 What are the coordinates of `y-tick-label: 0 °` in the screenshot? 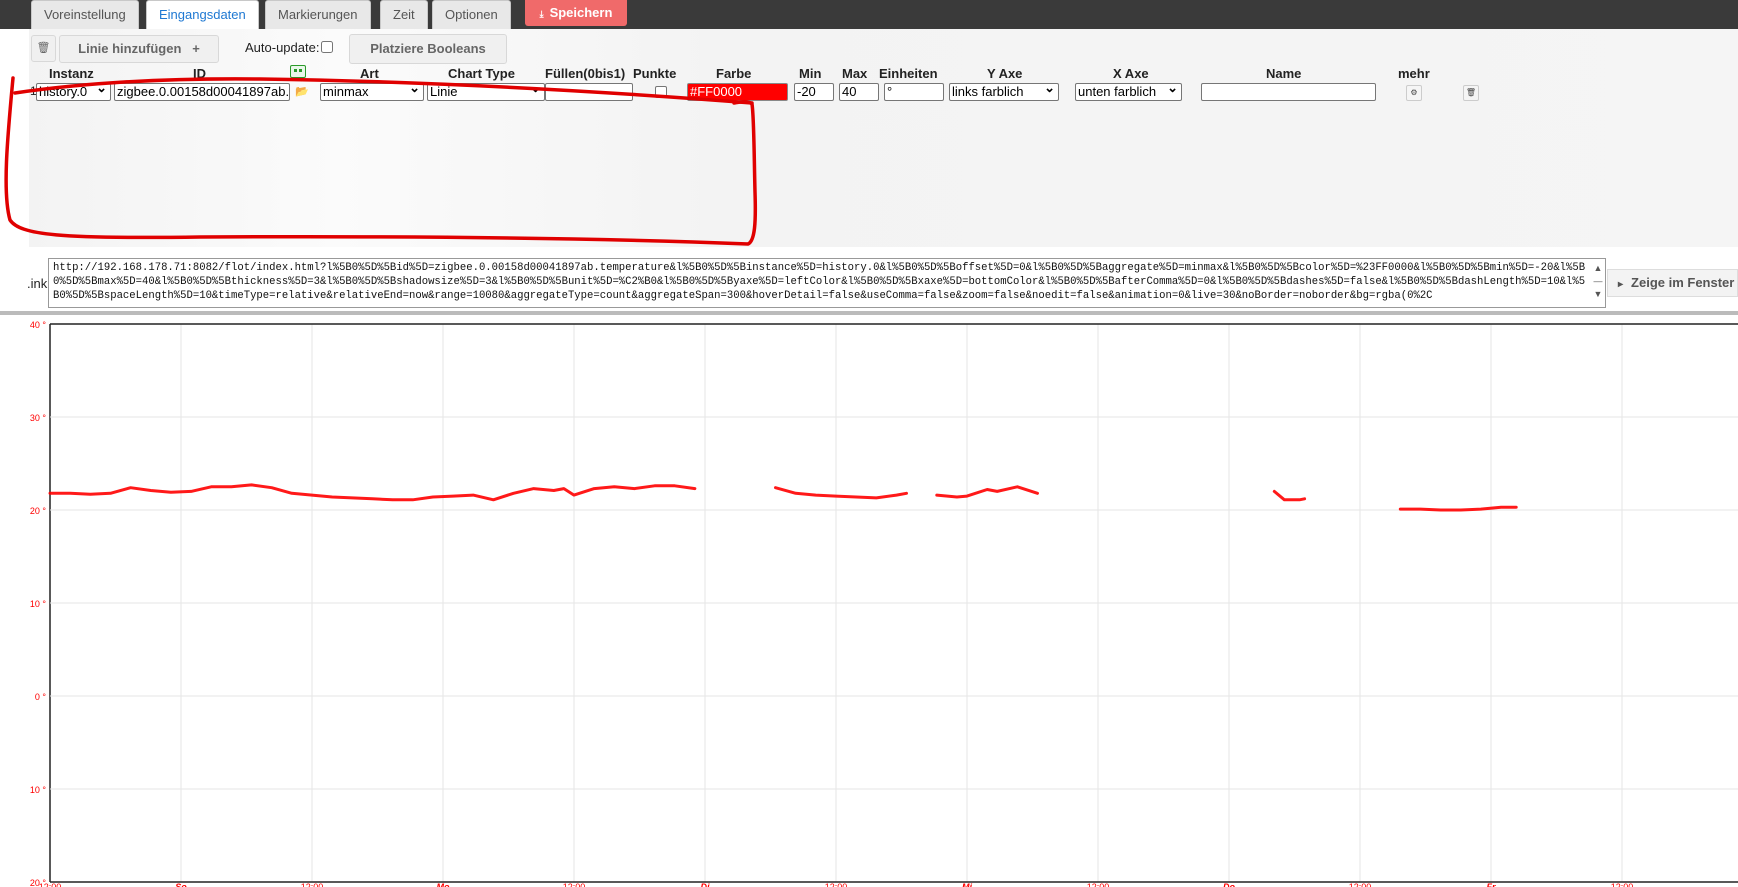 It's located at (41, 697).